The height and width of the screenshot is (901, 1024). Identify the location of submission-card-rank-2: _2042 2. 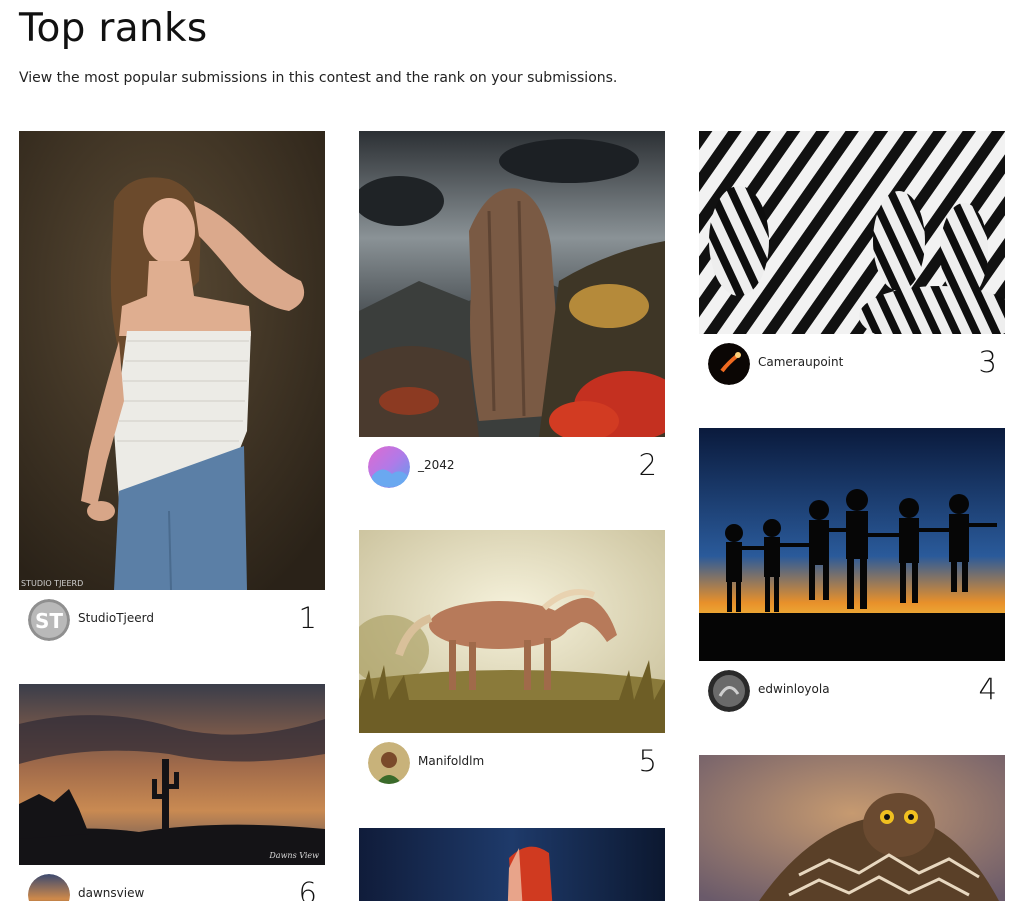
(512, 314).